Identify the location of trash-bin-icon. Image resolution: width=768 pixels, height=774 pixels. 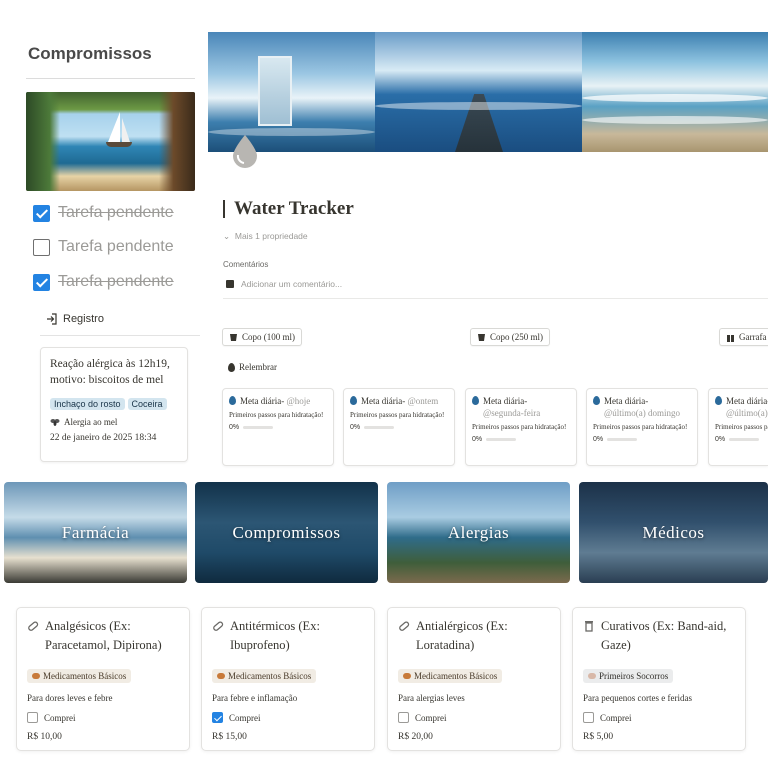
(589, 626).